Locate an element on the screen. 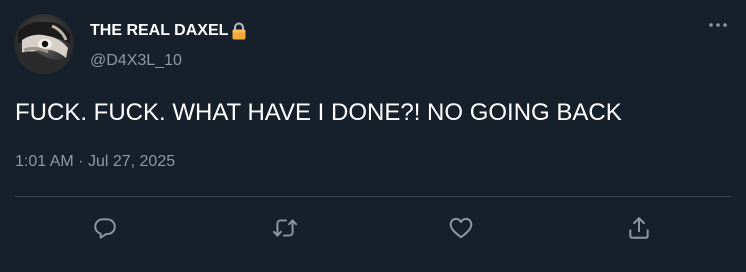 The height and width of the screenshot is (272, 746). reply-button is located at coordinates (105, 228).